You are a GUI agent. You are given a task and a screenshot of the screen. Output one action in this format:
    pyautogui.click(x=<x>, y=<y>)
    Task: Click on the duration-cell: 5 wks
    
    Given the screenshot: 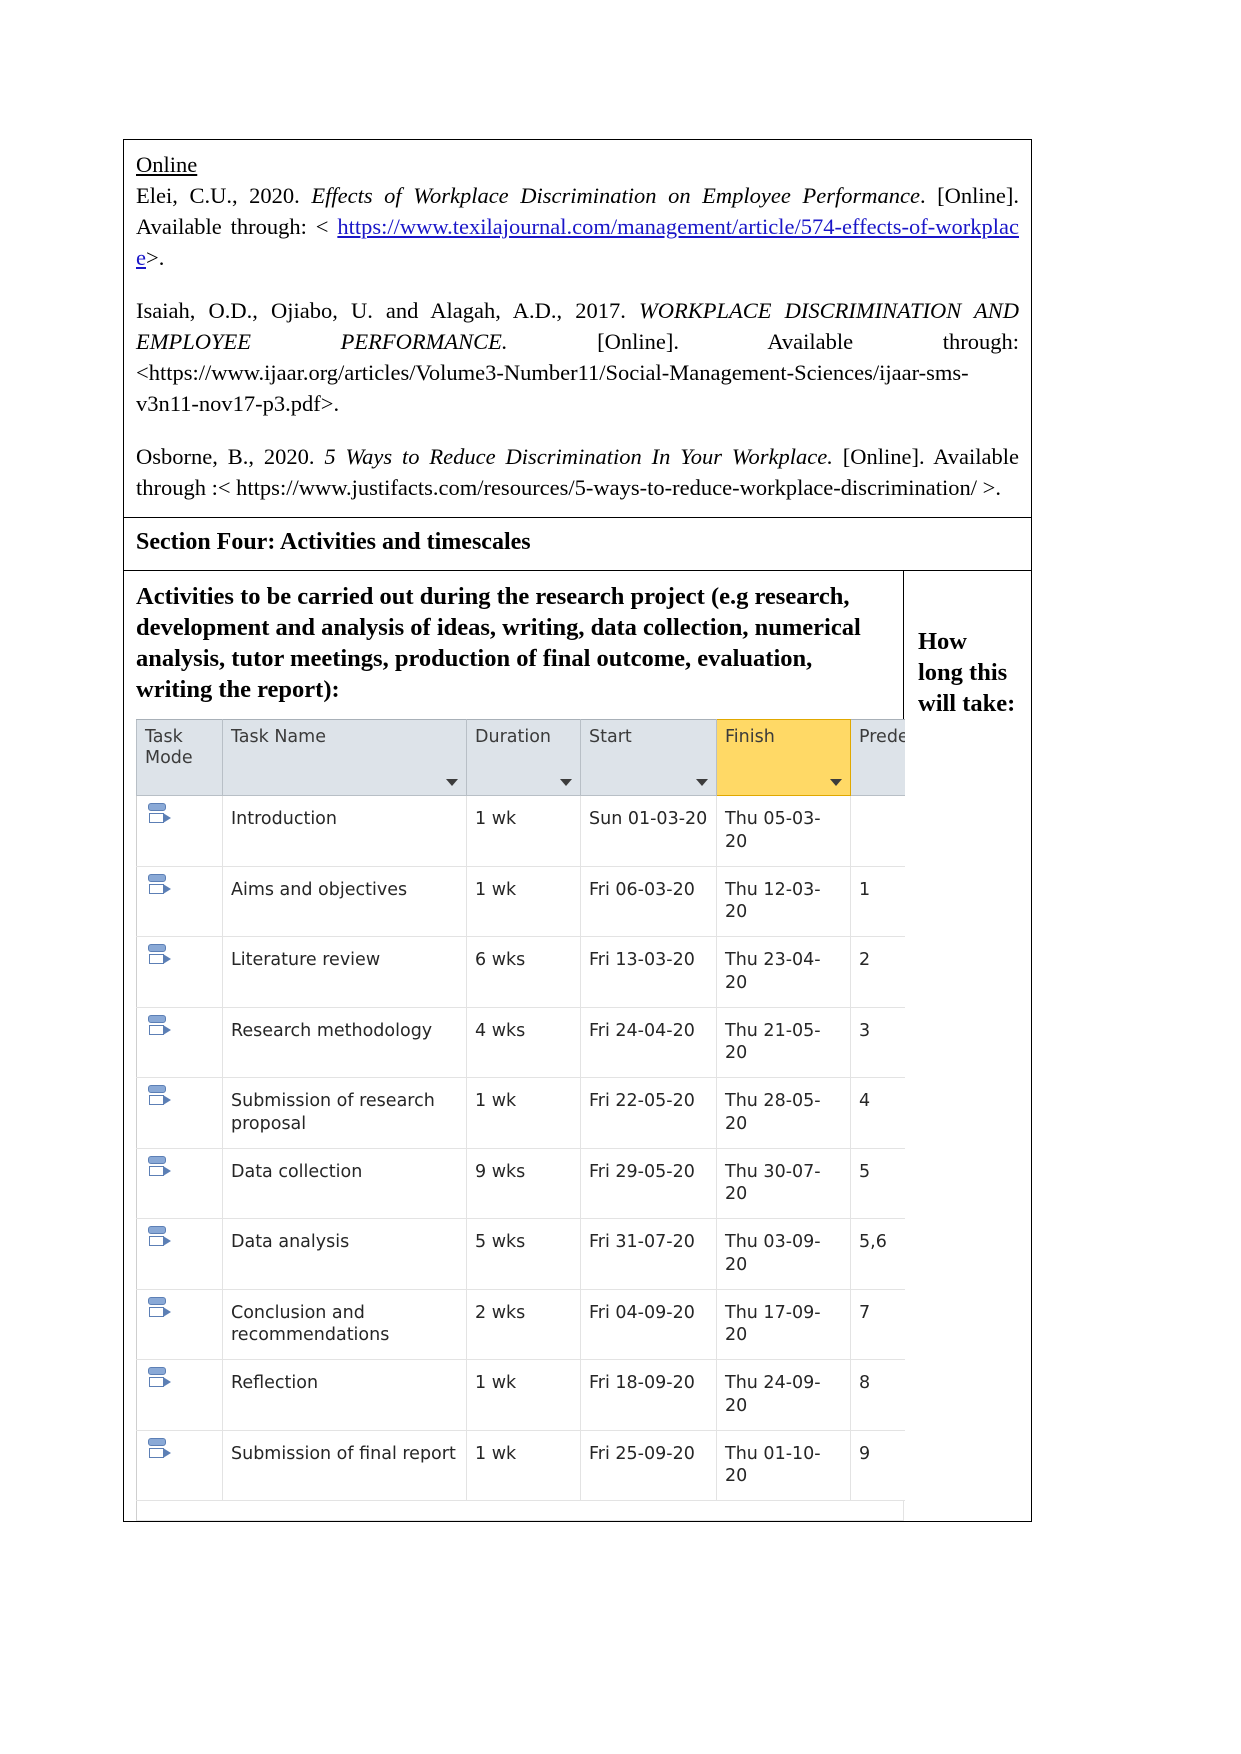 What is the action you would take?
    pyautogui.click(x=523, y=1254)
    